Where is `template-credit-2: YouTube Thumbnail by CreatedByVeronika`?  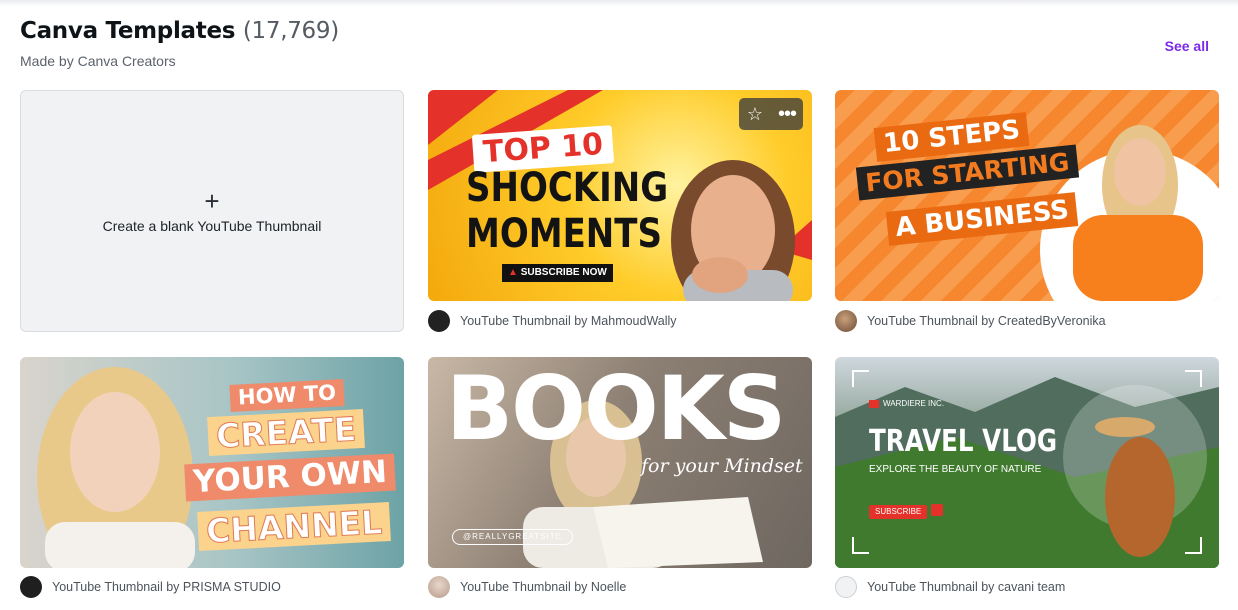
template-credit-2: YouTube Thumbnail by CreatedByVeronika is located at coordinates (970, 321).